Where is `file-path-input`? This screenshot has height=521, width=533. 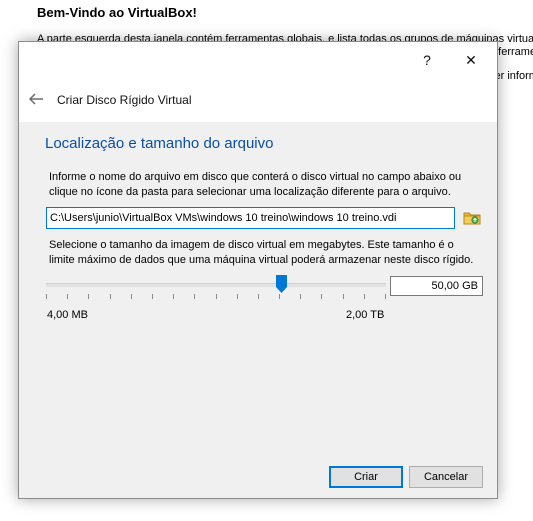
file-path-input is located at coordinates (250, 218).